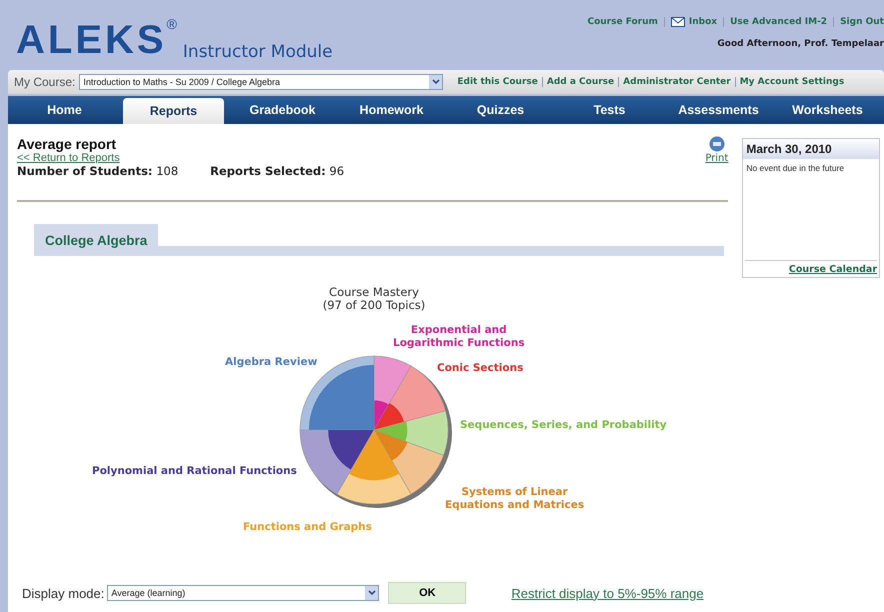 The image size is (884, 612). I want to click on calendar-link: Course Calendar, so click(832, 269).